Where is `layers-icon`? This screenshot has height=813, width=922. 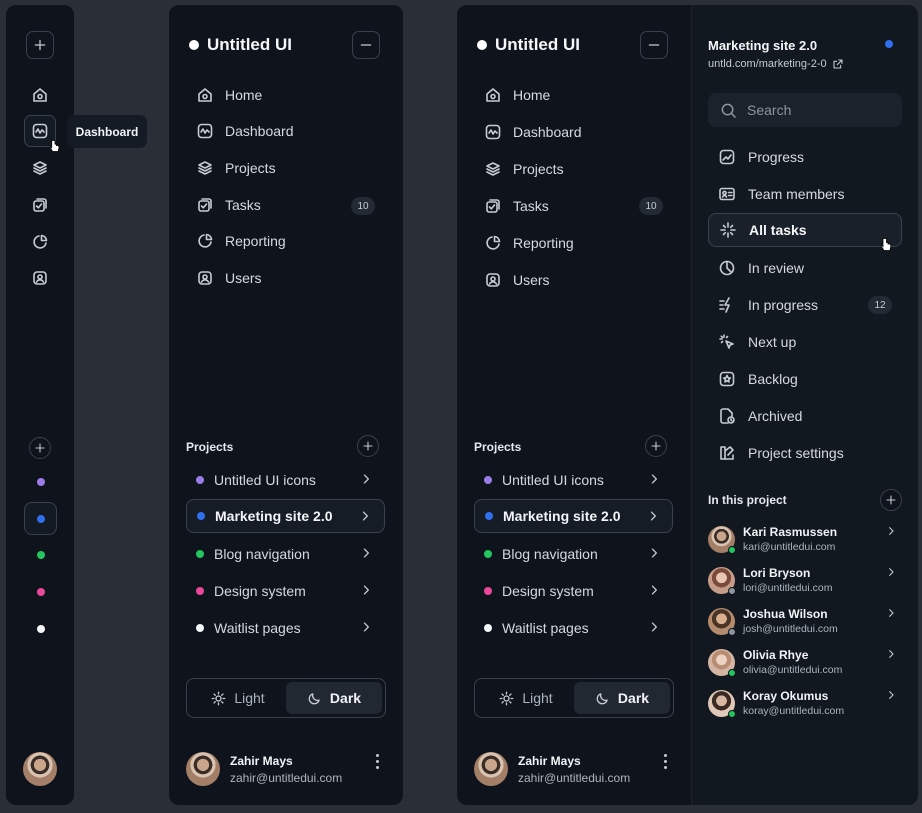 layers-icon is located at coordinates (40, 168).